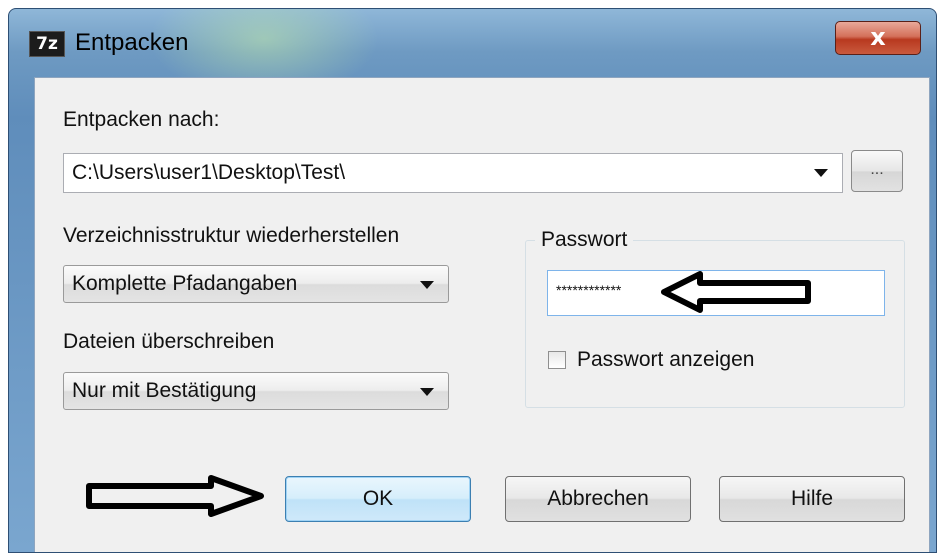 This screenshot has width=937, height=553. What do you see at coordinates (175, 496) in the screenshot?
I see `arrow-right-annotation-icon` at bounding box center [175, 496].